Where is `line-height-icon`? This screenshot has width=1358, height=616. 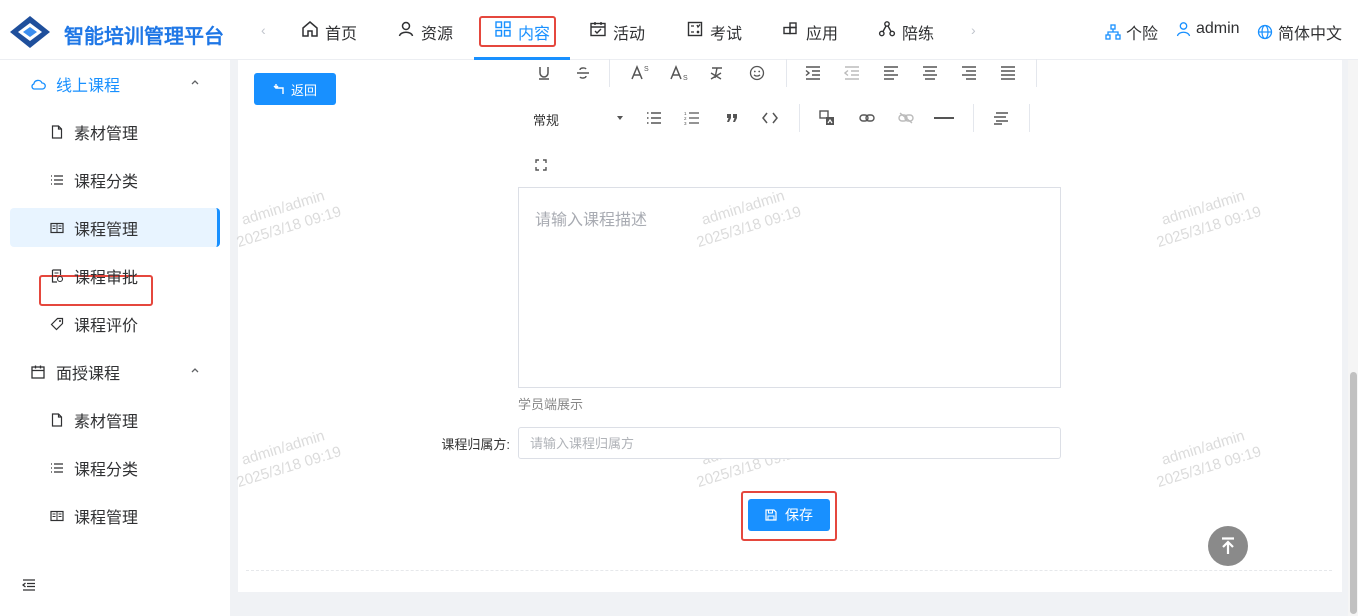 line-height-icon is located at coordinates (1001, 118).